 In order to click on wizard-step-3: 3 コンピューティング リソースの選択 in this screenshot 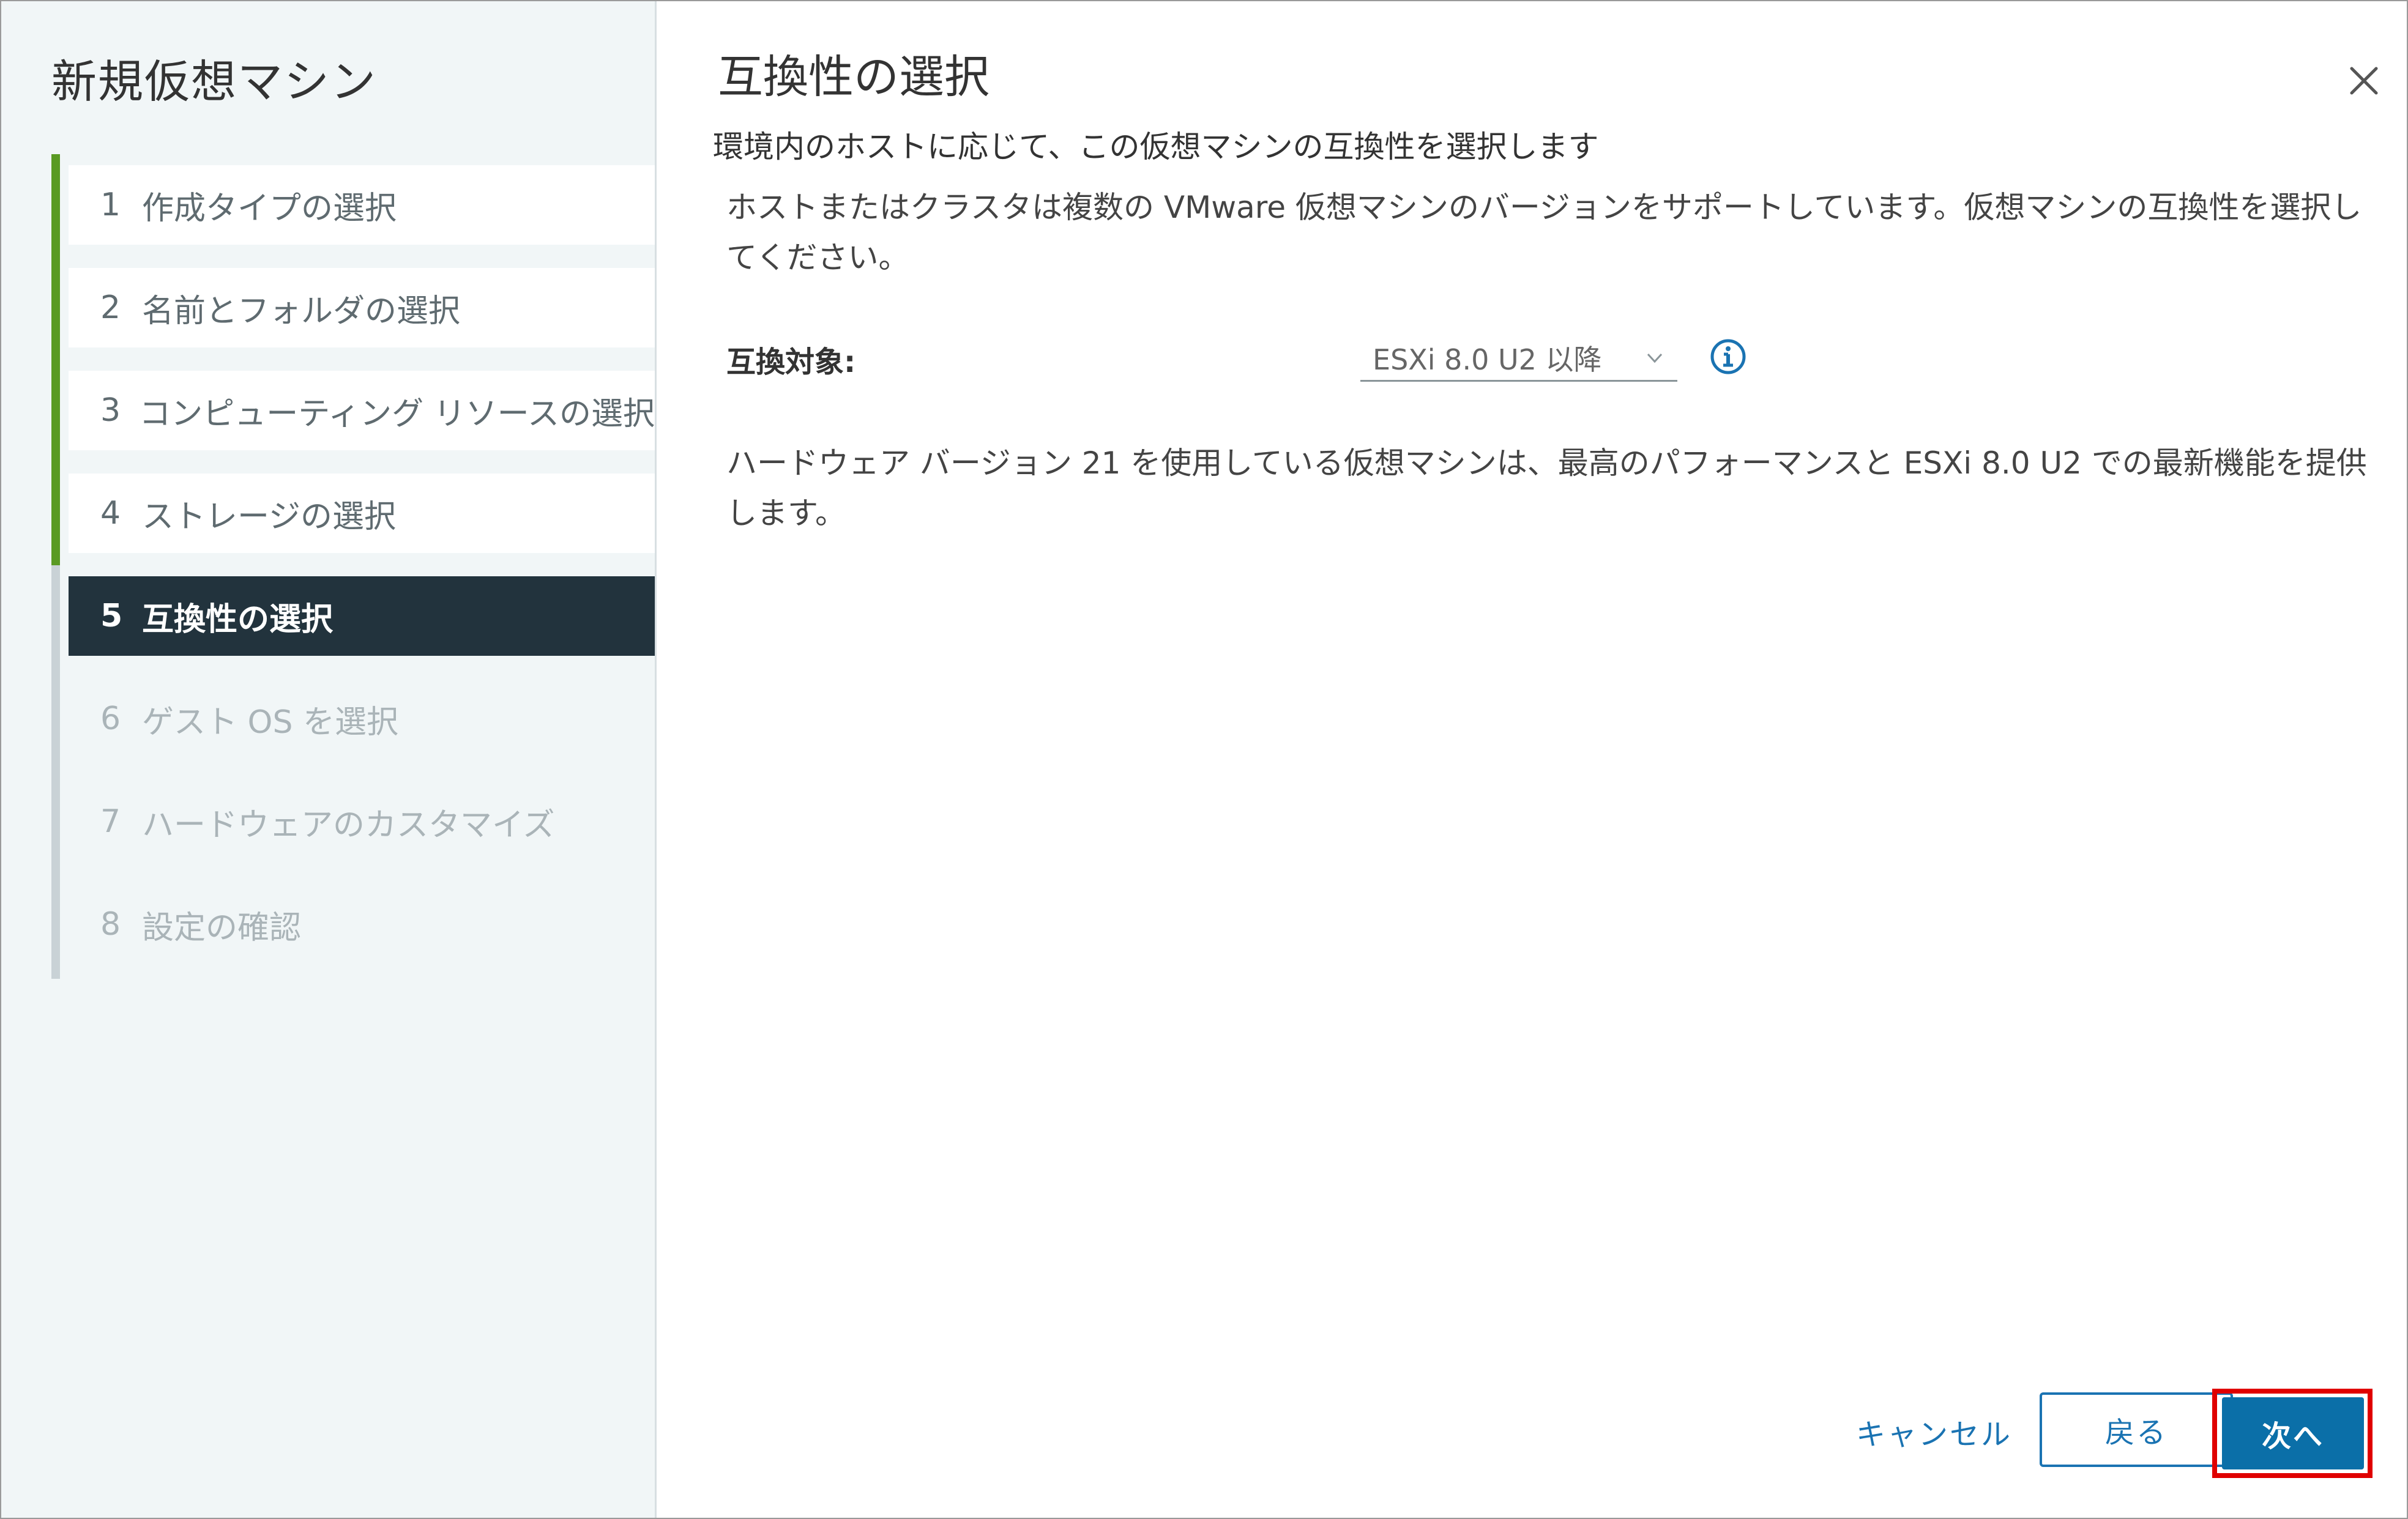, I will do `click(362, 410)`.